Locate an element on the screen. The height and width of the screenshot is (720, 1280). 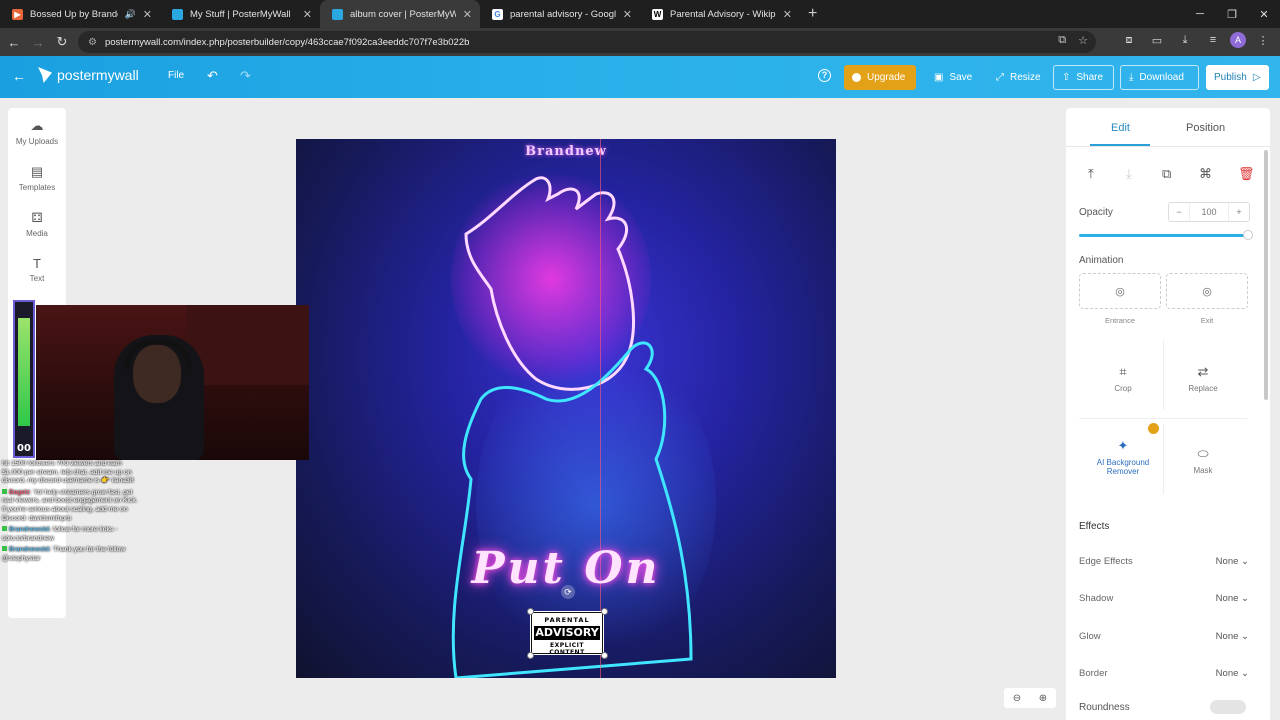
mask-label: Mask is located at coordinates (1203, 470).